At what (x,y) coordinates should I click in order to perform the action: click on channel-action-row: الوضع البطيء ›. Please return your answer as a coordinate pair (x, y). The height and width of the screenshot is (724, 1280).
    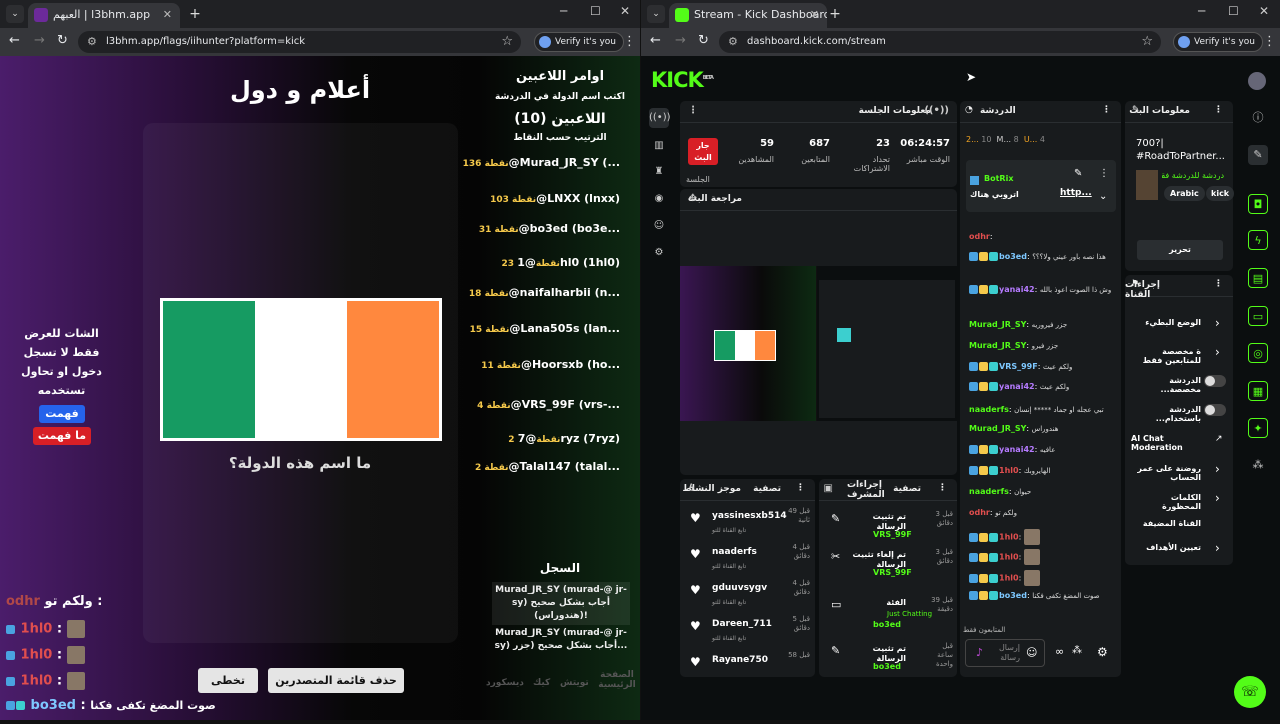
    Looking at the image, I should click on (1179, 327).